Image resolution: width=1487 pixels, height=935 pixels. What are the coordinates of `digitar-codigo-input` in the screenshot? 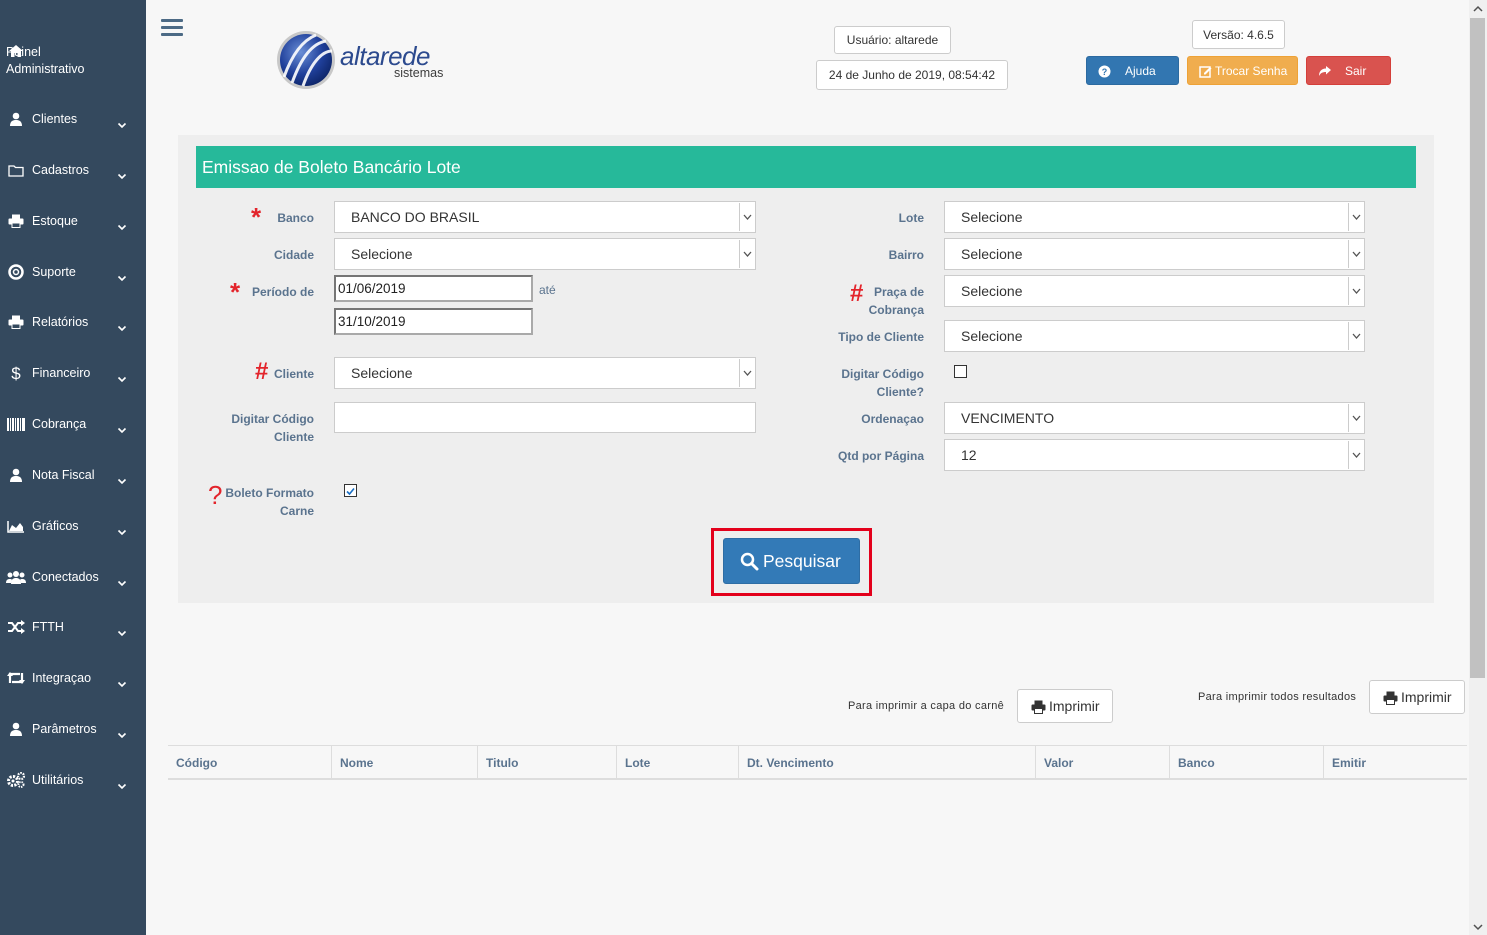 It's located at (545, 417).